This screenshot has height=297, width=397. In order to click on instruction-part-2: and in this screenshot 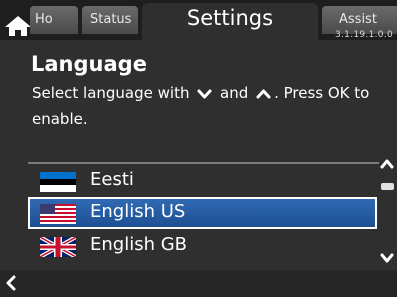, I will do `click(234, 93)`.